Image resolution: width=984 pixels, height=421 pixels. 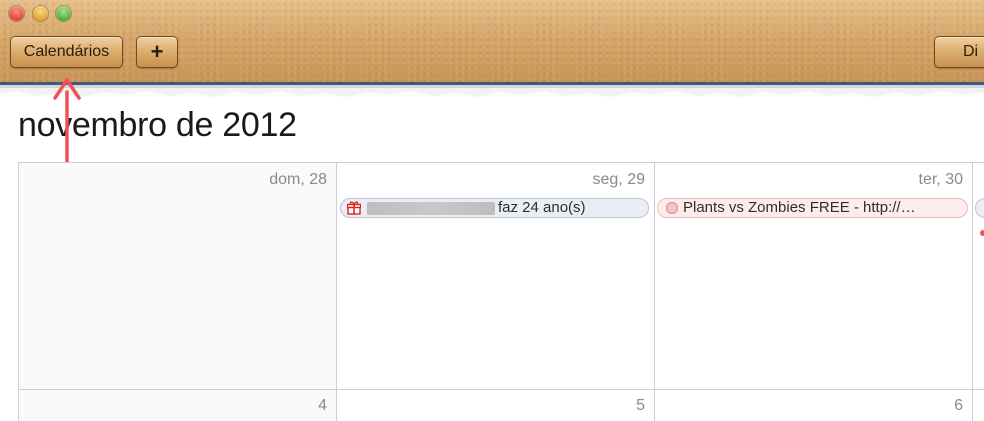 I want to click on day-label-dom-28: dom, 28, so click(x=298, y=179).